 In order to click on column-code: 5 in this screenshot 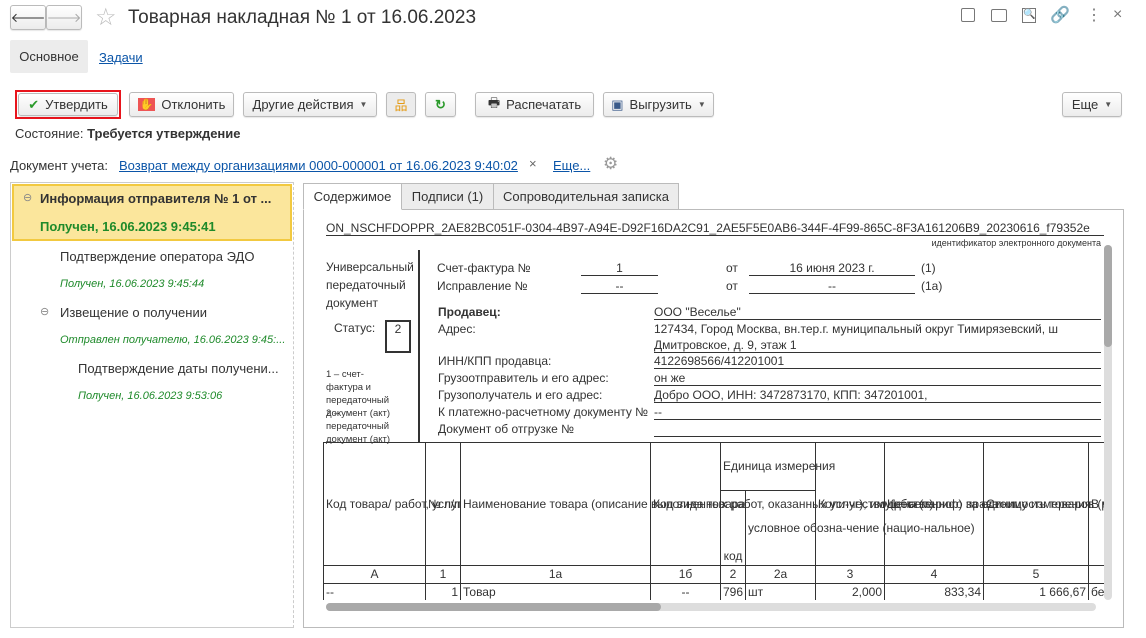, I will do `click(1036, 574)`.